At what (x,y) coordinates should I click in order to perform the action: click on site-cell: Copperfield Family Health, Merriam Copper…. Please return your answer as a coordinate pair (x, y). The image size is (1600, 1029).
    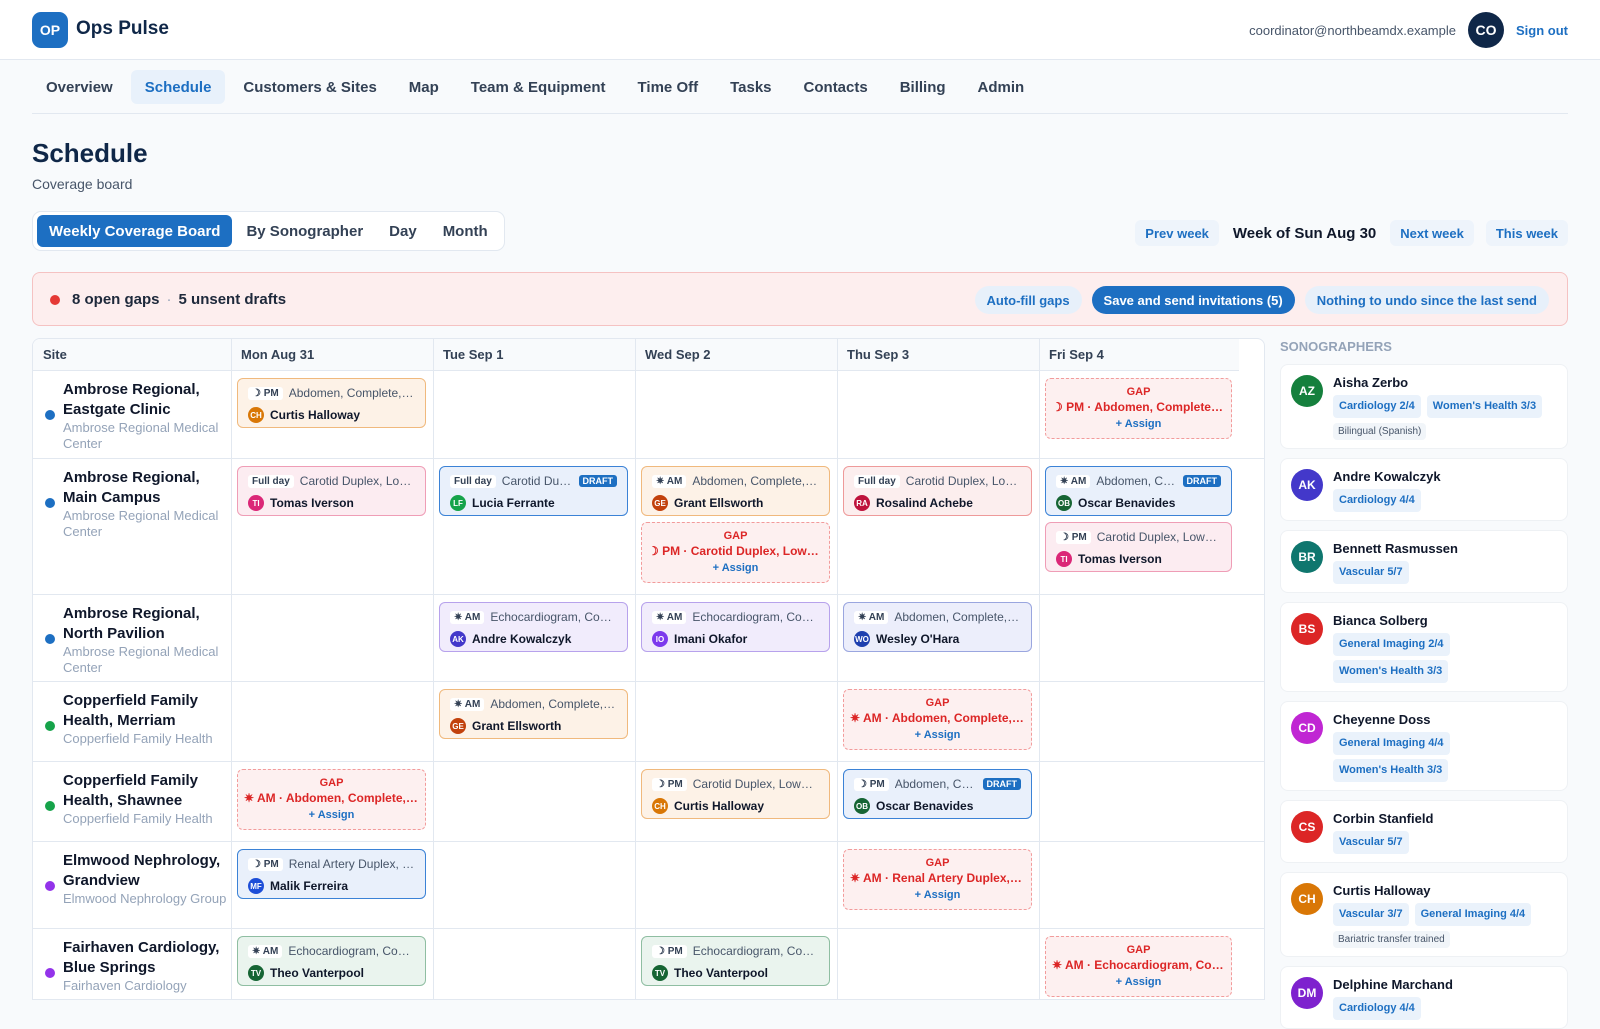
    Looking at the image, I should click on (133, 719).